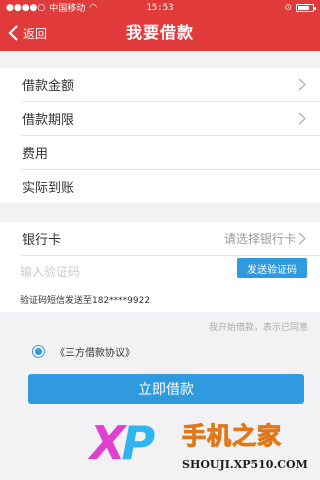 The image size is (320, 480). I want to click on borrow-now-button: 立即借款, so click(166, 389).